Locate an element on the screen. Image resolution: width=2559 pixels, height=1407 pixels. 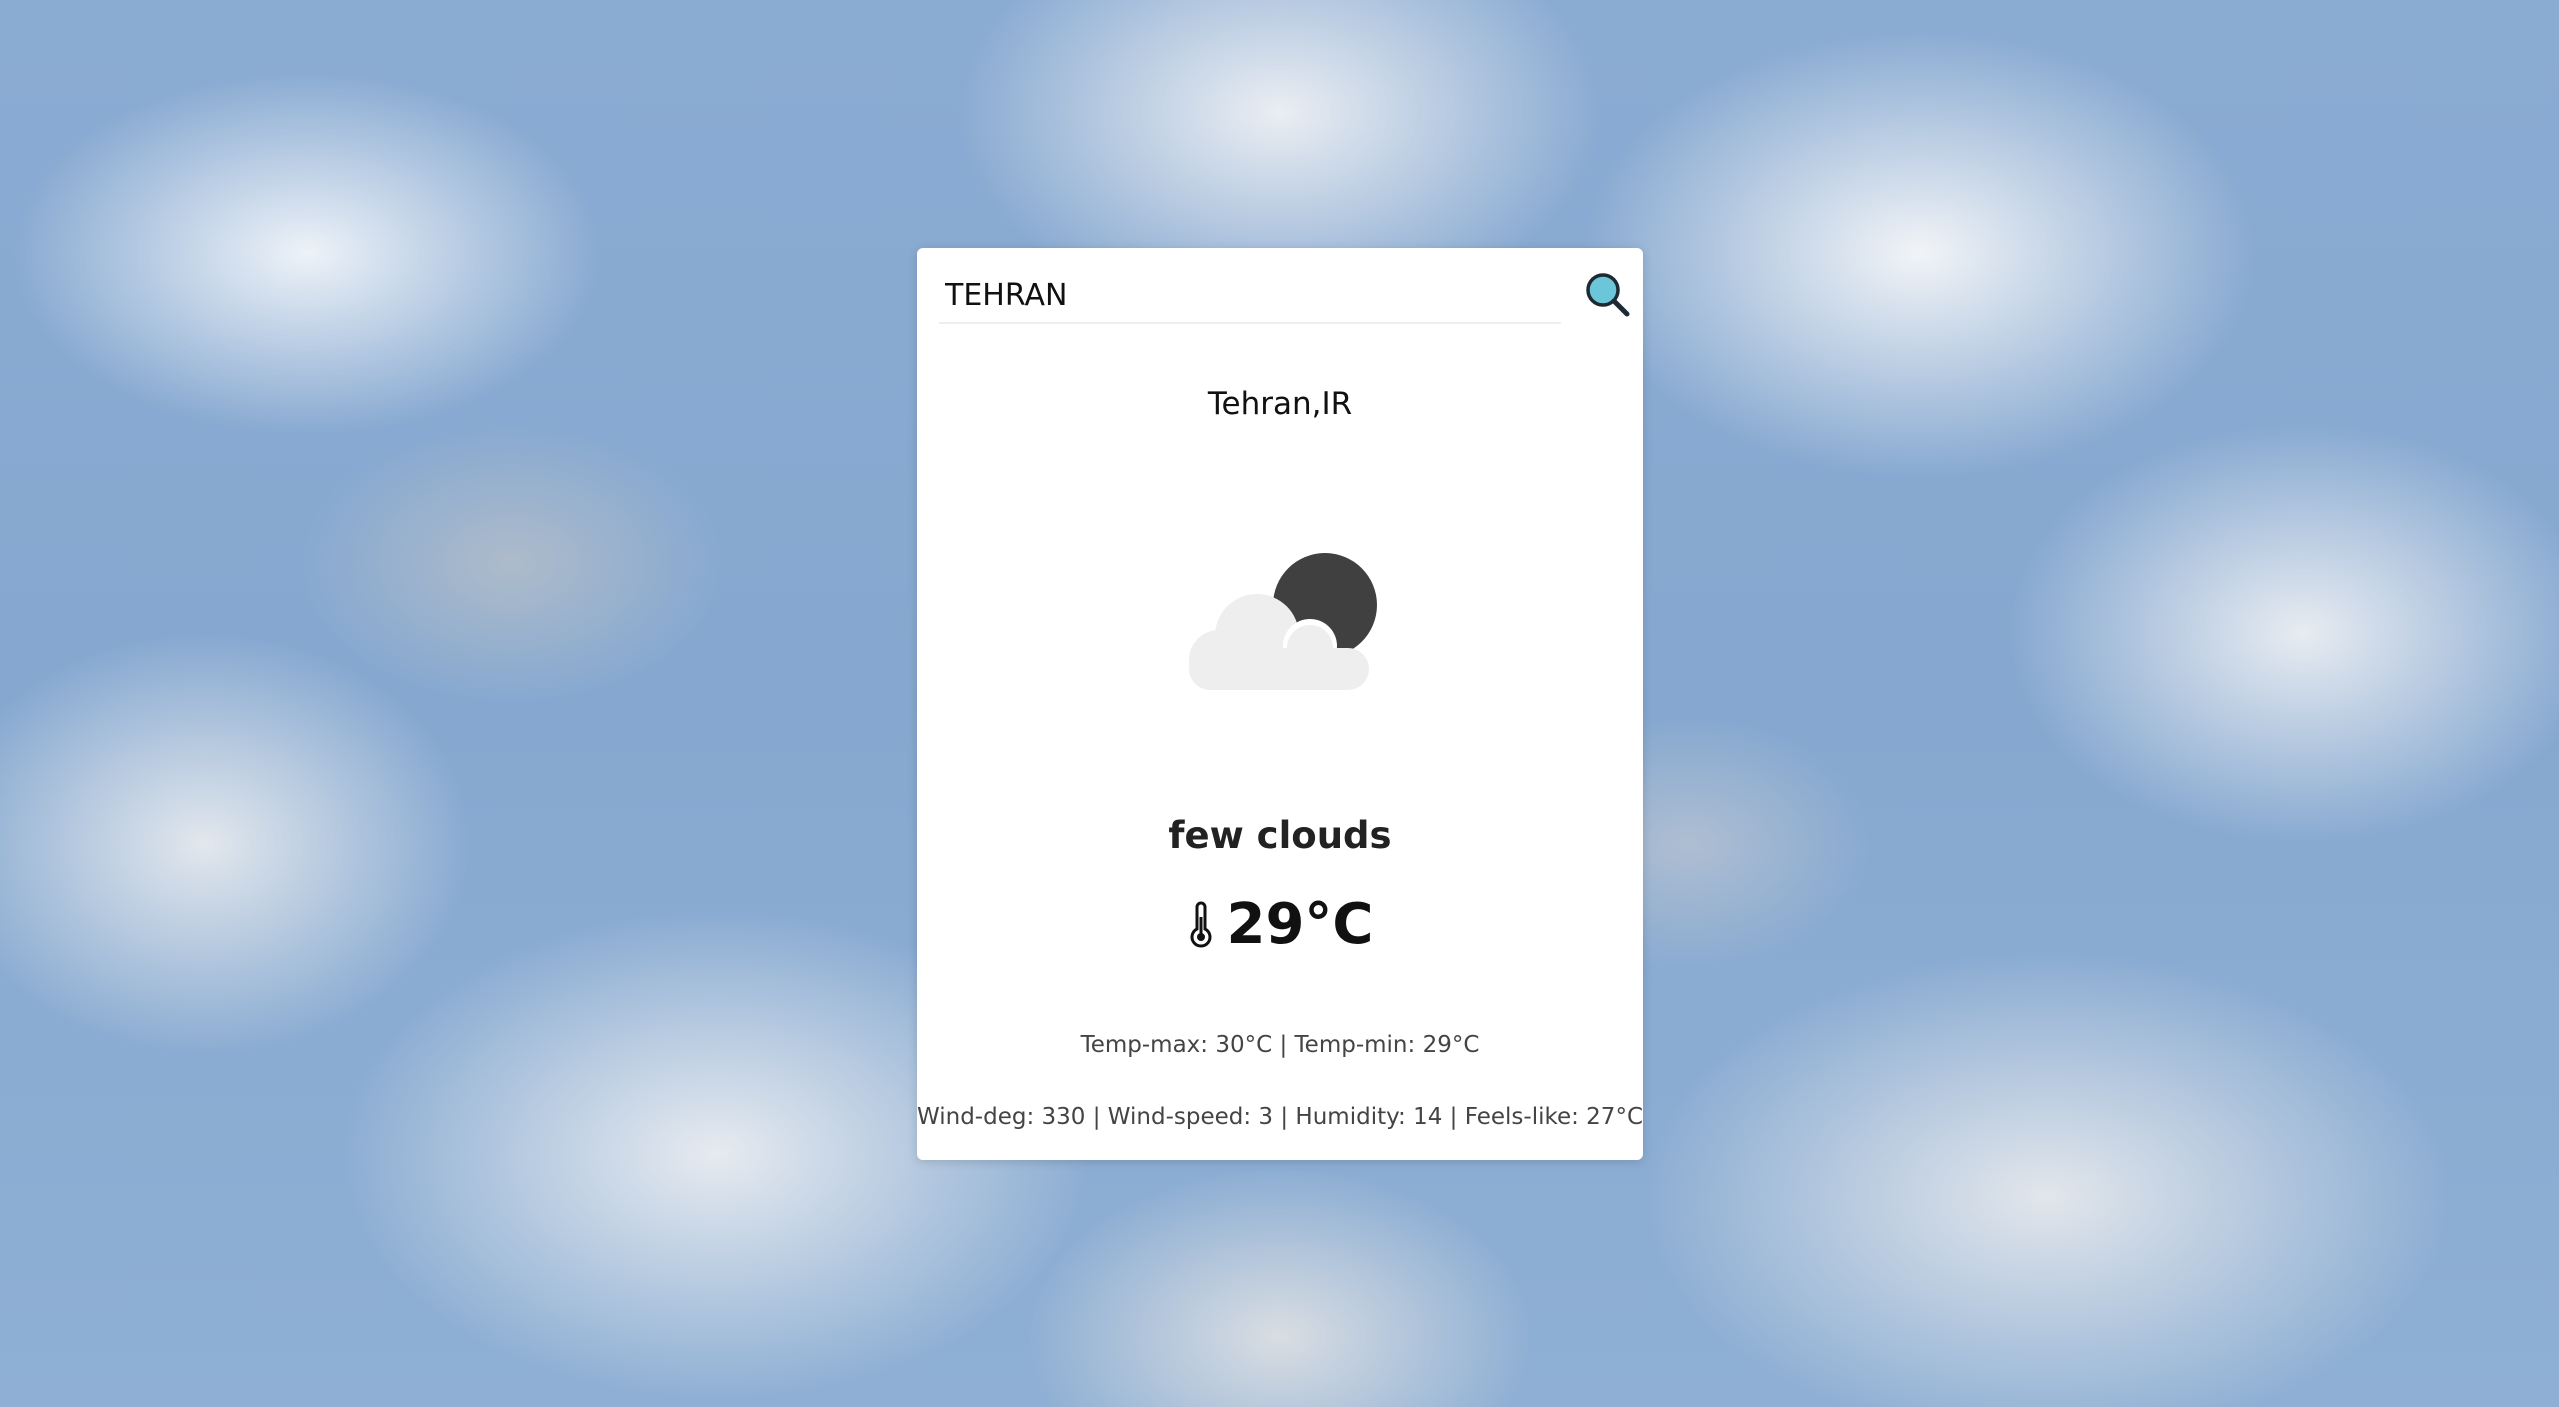
search-button is located at coordinates (1608, 295).